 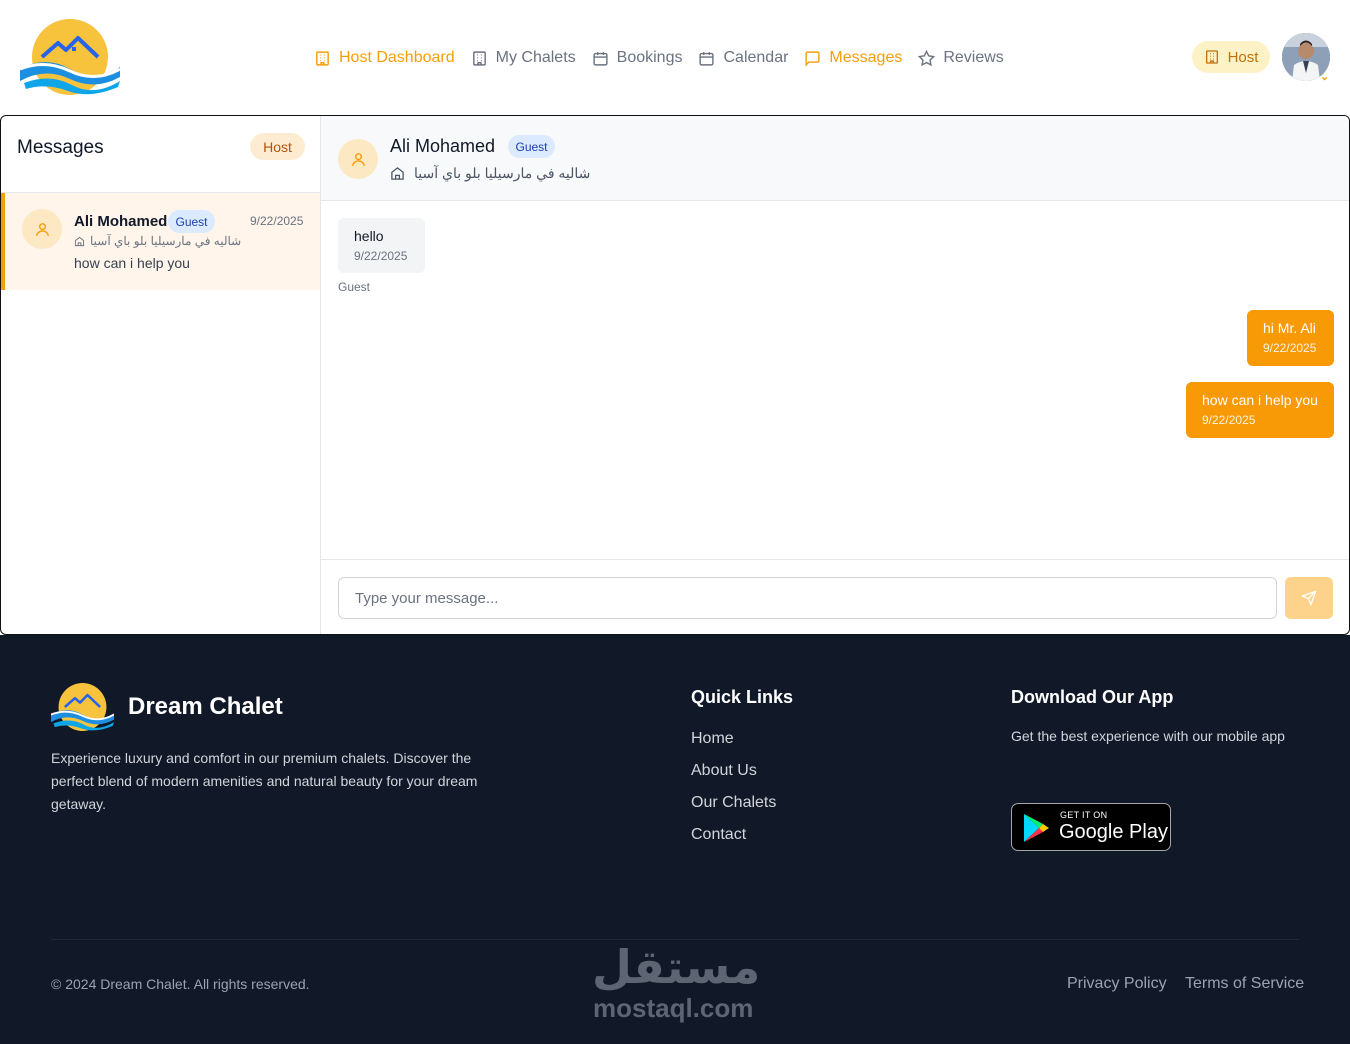 I want to click on chat-chalet-name: شاليه في مارسيليا بلو باي آسيا, so click(x=502, y=173).